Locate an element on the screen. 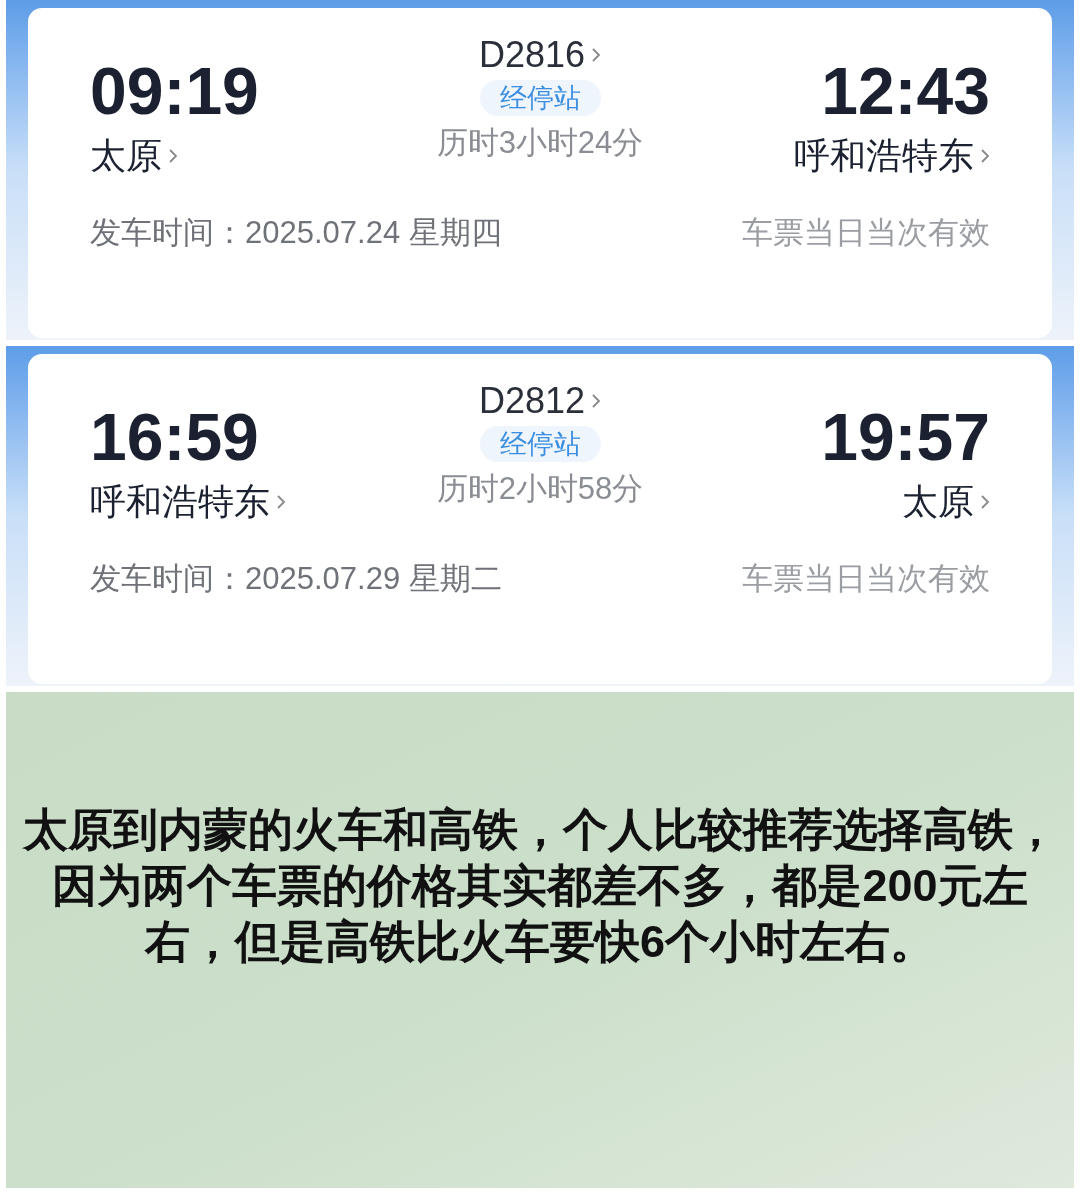 Image resolution: width=1080 pixels, height=1196 pixels. departure-date: 2025.07.24 星期四 is located at coordinates (373, 233).